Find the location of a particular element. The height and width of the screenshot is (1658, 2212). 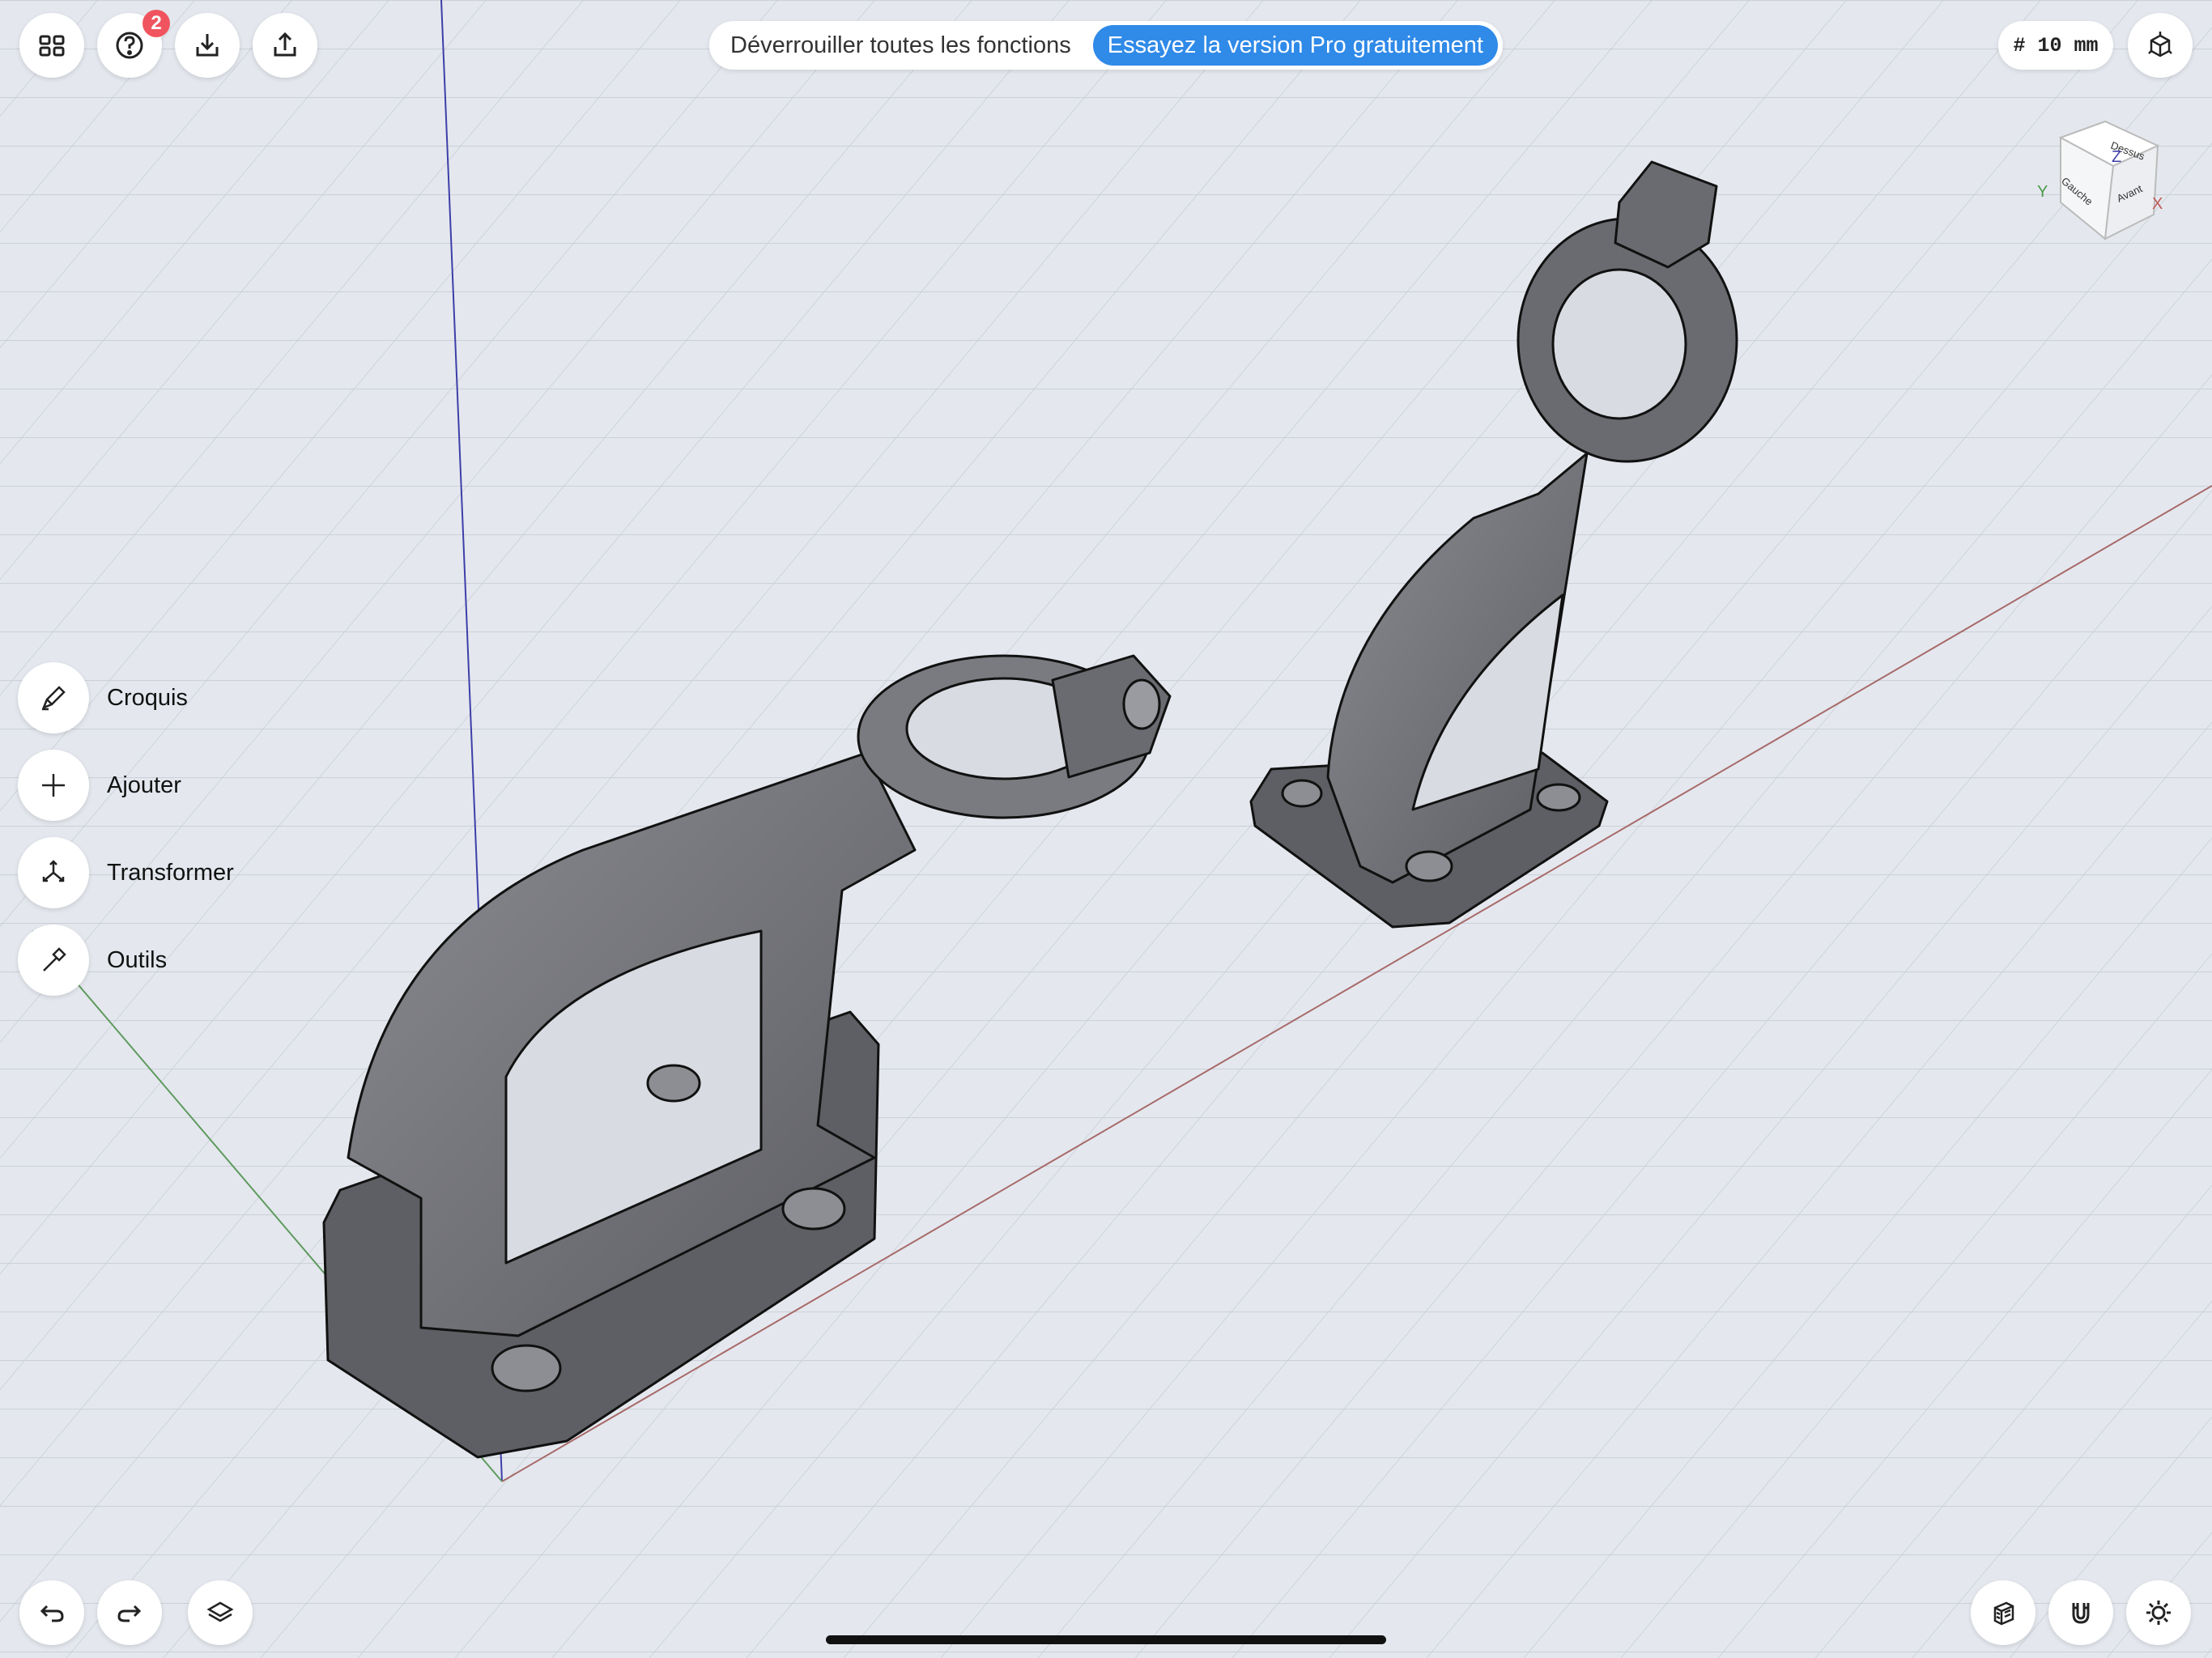

upload-tray-icon is located at coordinates (285, 44).